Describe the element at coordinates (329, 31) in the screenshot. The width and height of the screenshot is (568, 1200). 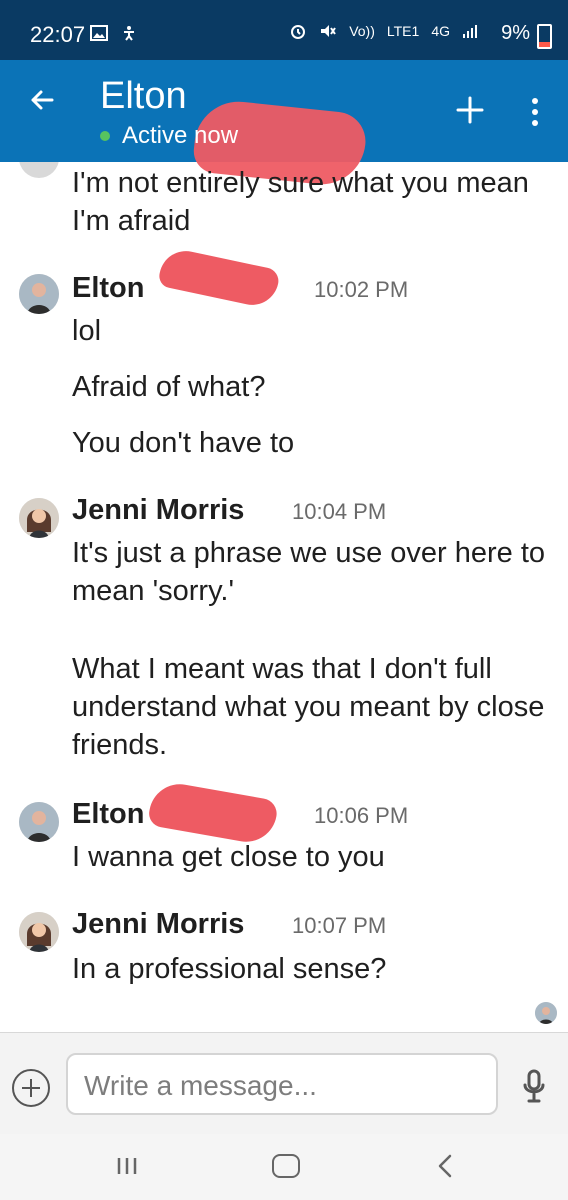
I see `mute-icon` at that location.